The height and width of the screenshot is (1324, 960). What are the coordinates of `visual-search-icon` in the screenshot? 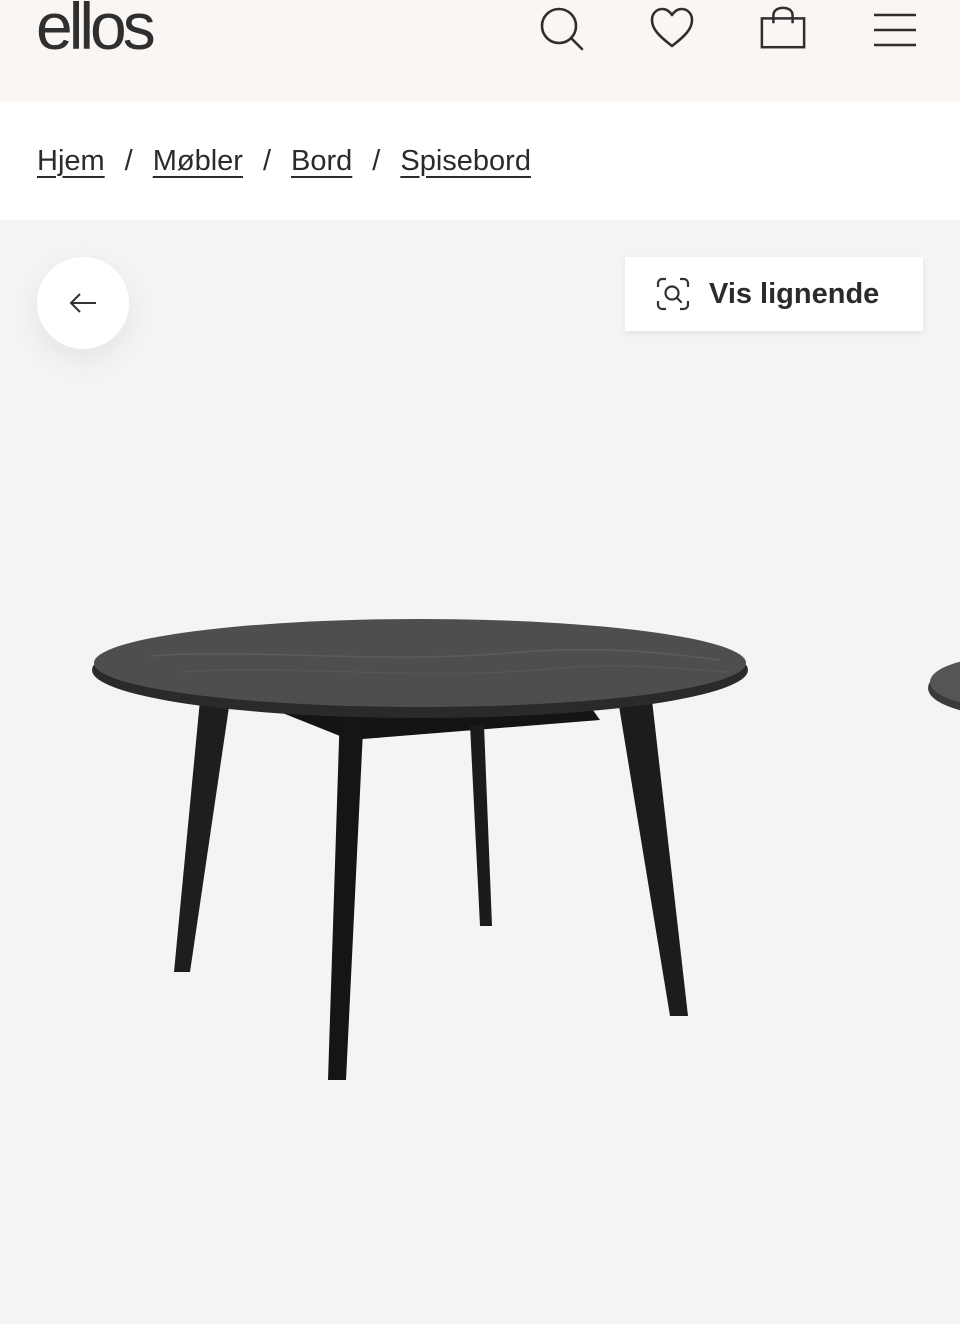 It's located at (673, 294).